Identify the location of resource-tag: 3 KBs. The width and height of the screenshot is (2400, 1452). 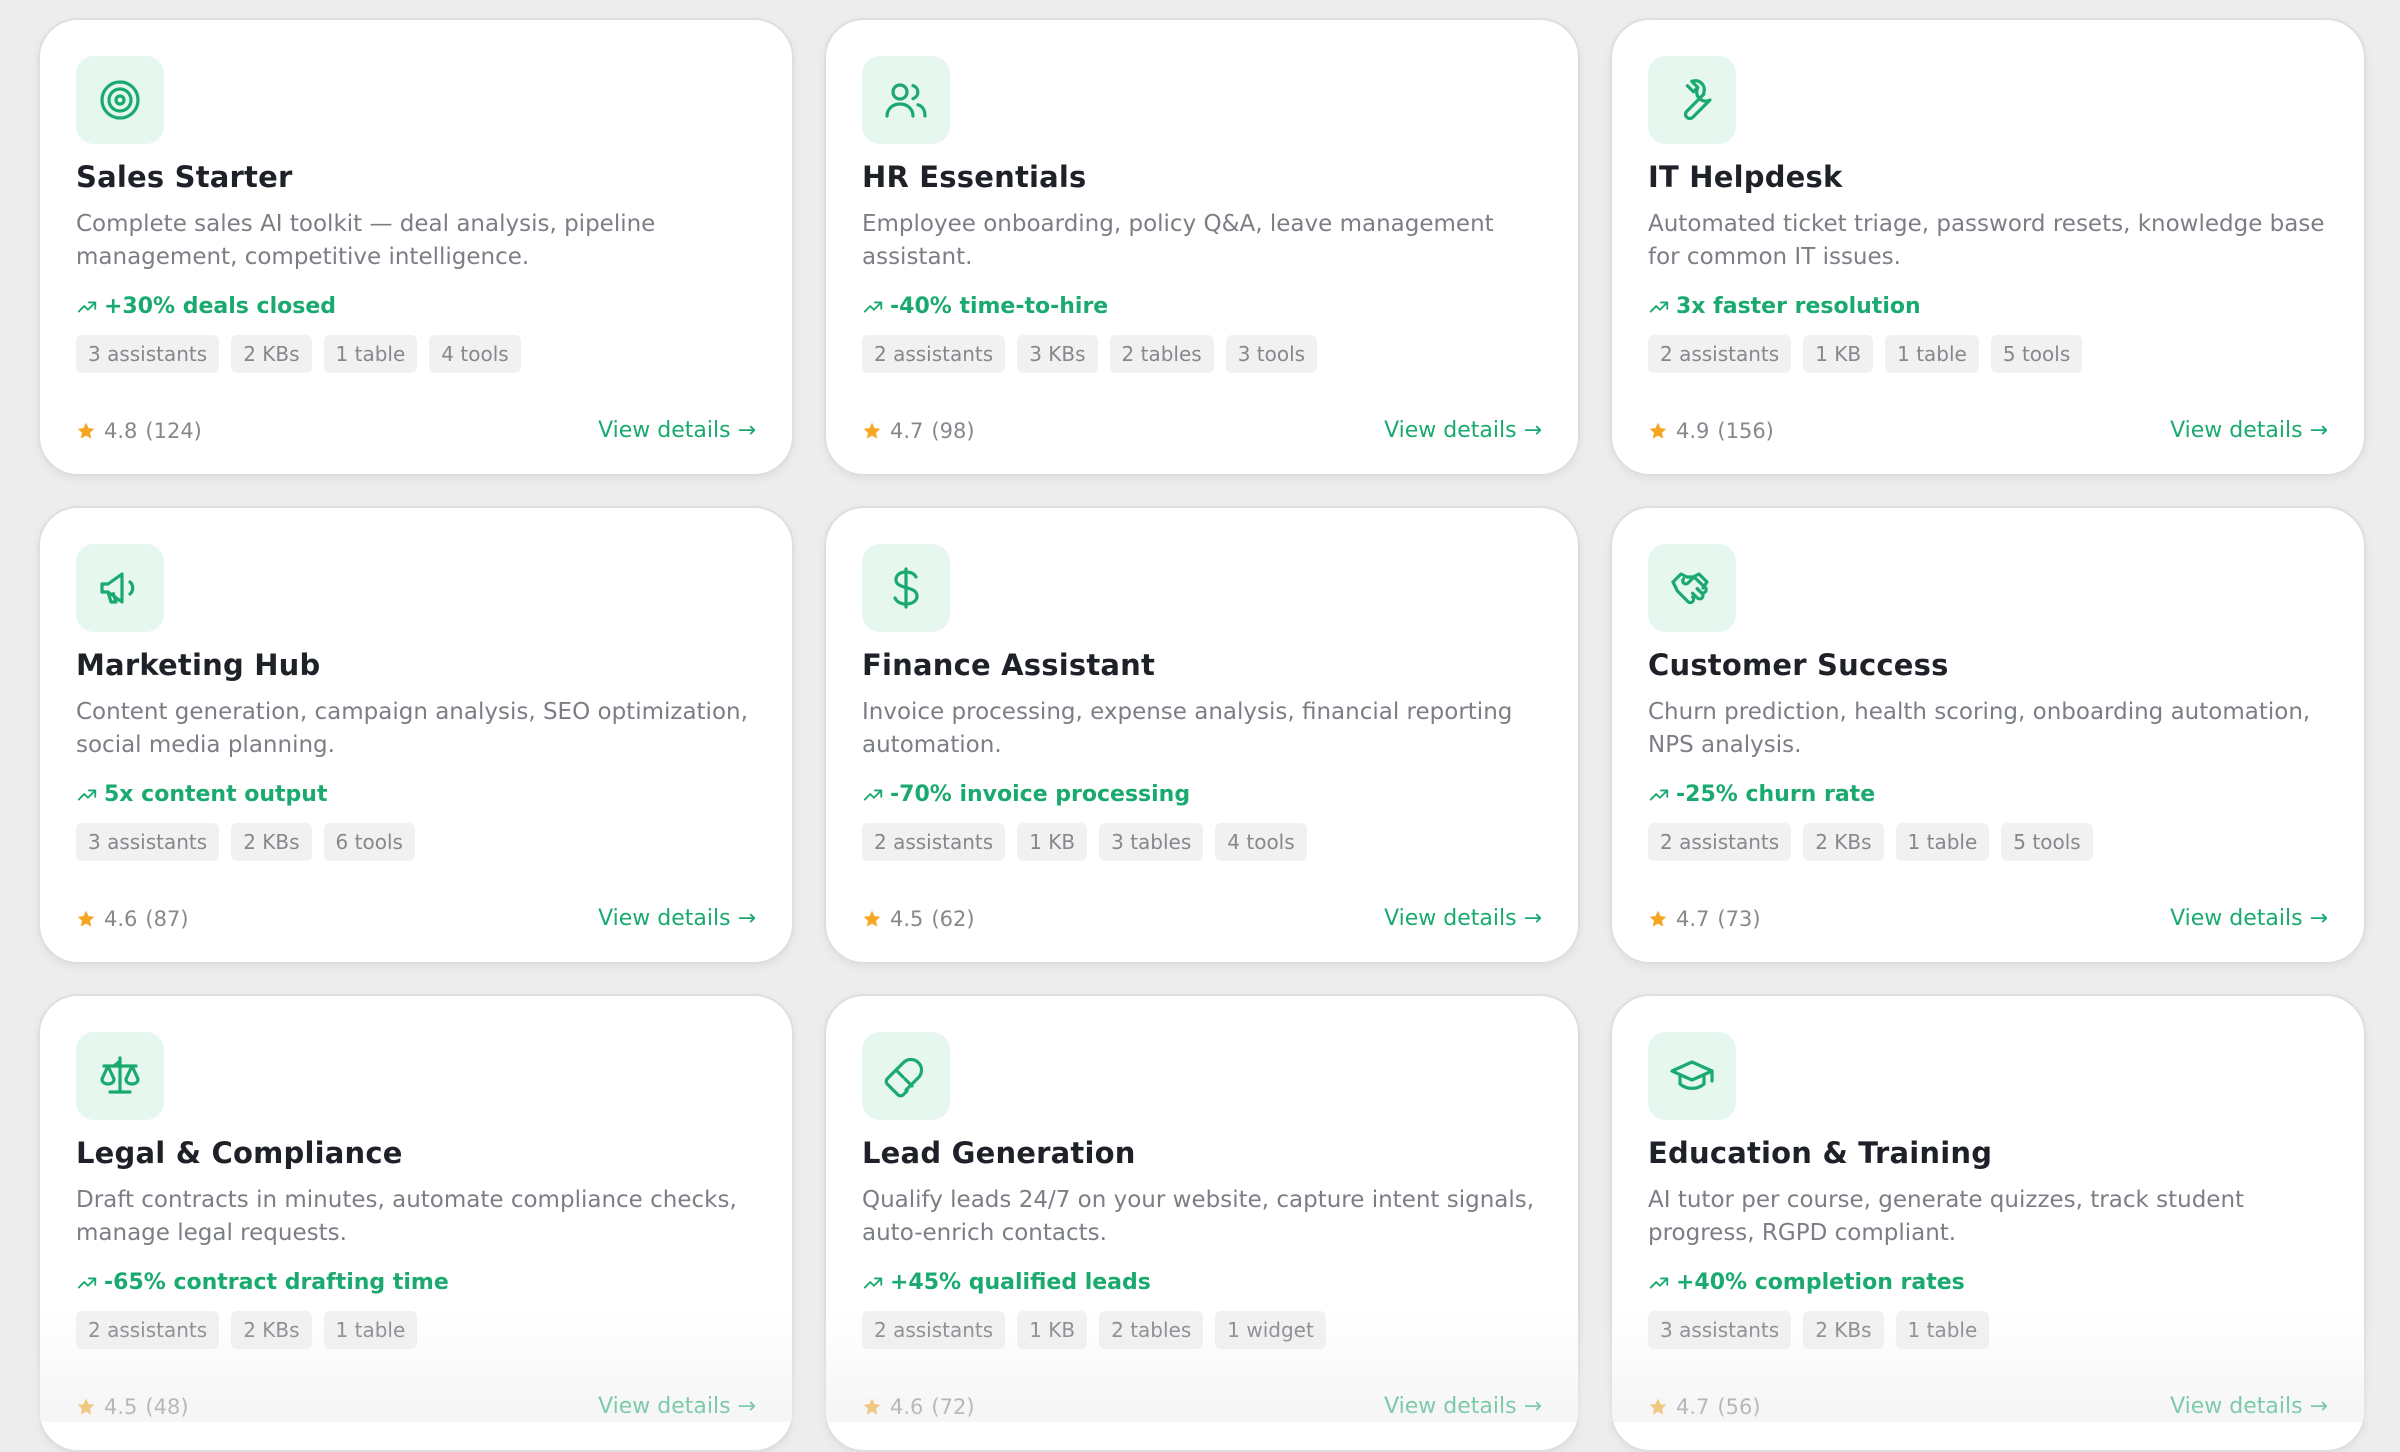
(1057, 354).